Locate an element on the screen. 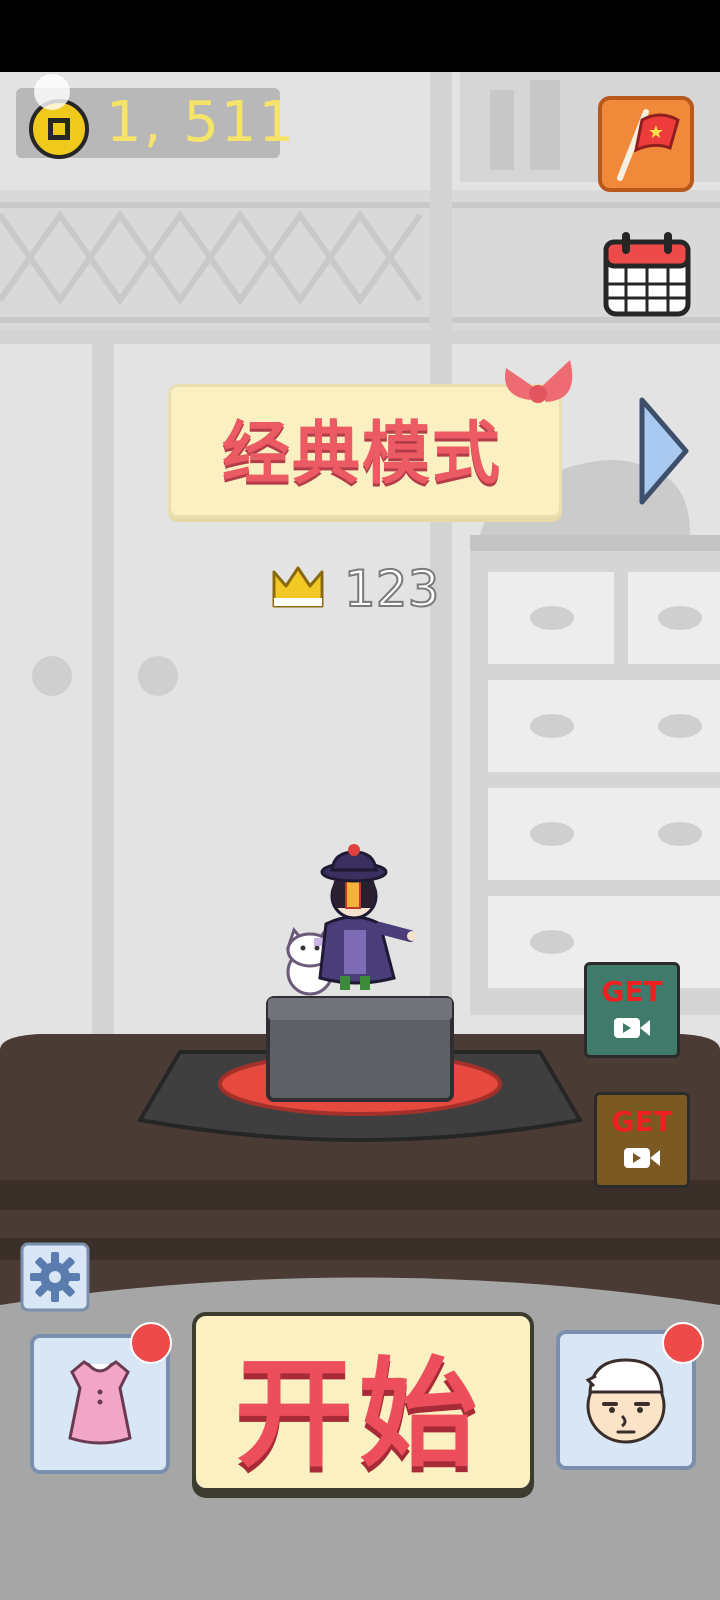 The height and width of the screenshot is (1600, 720). calendar-button is located at coordinates (647, 273).